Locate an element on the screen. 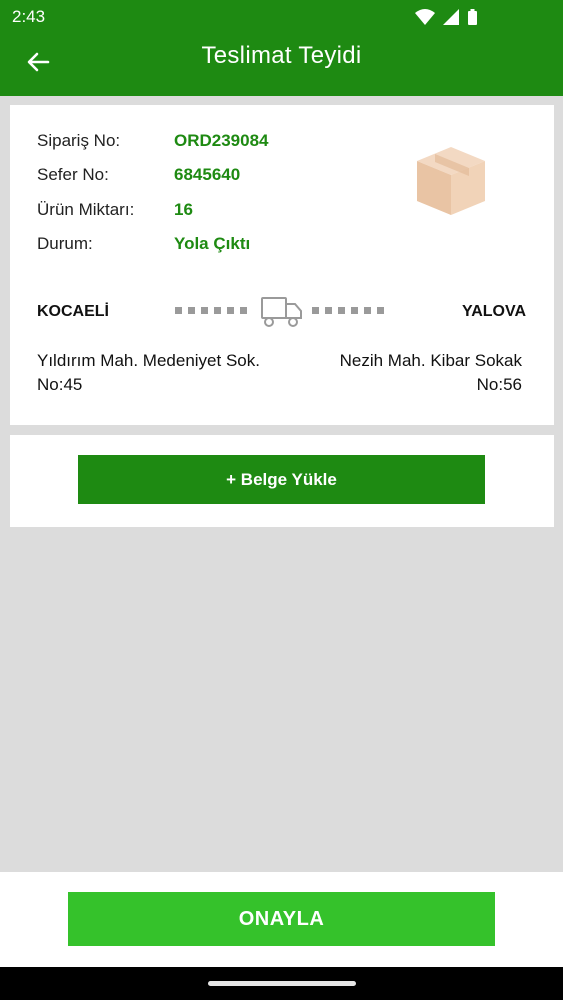 Image resolution: width=563 pixels, height=1000 pixels. page-title: Teslimat Teyidi is located at coordinates (281, 55).